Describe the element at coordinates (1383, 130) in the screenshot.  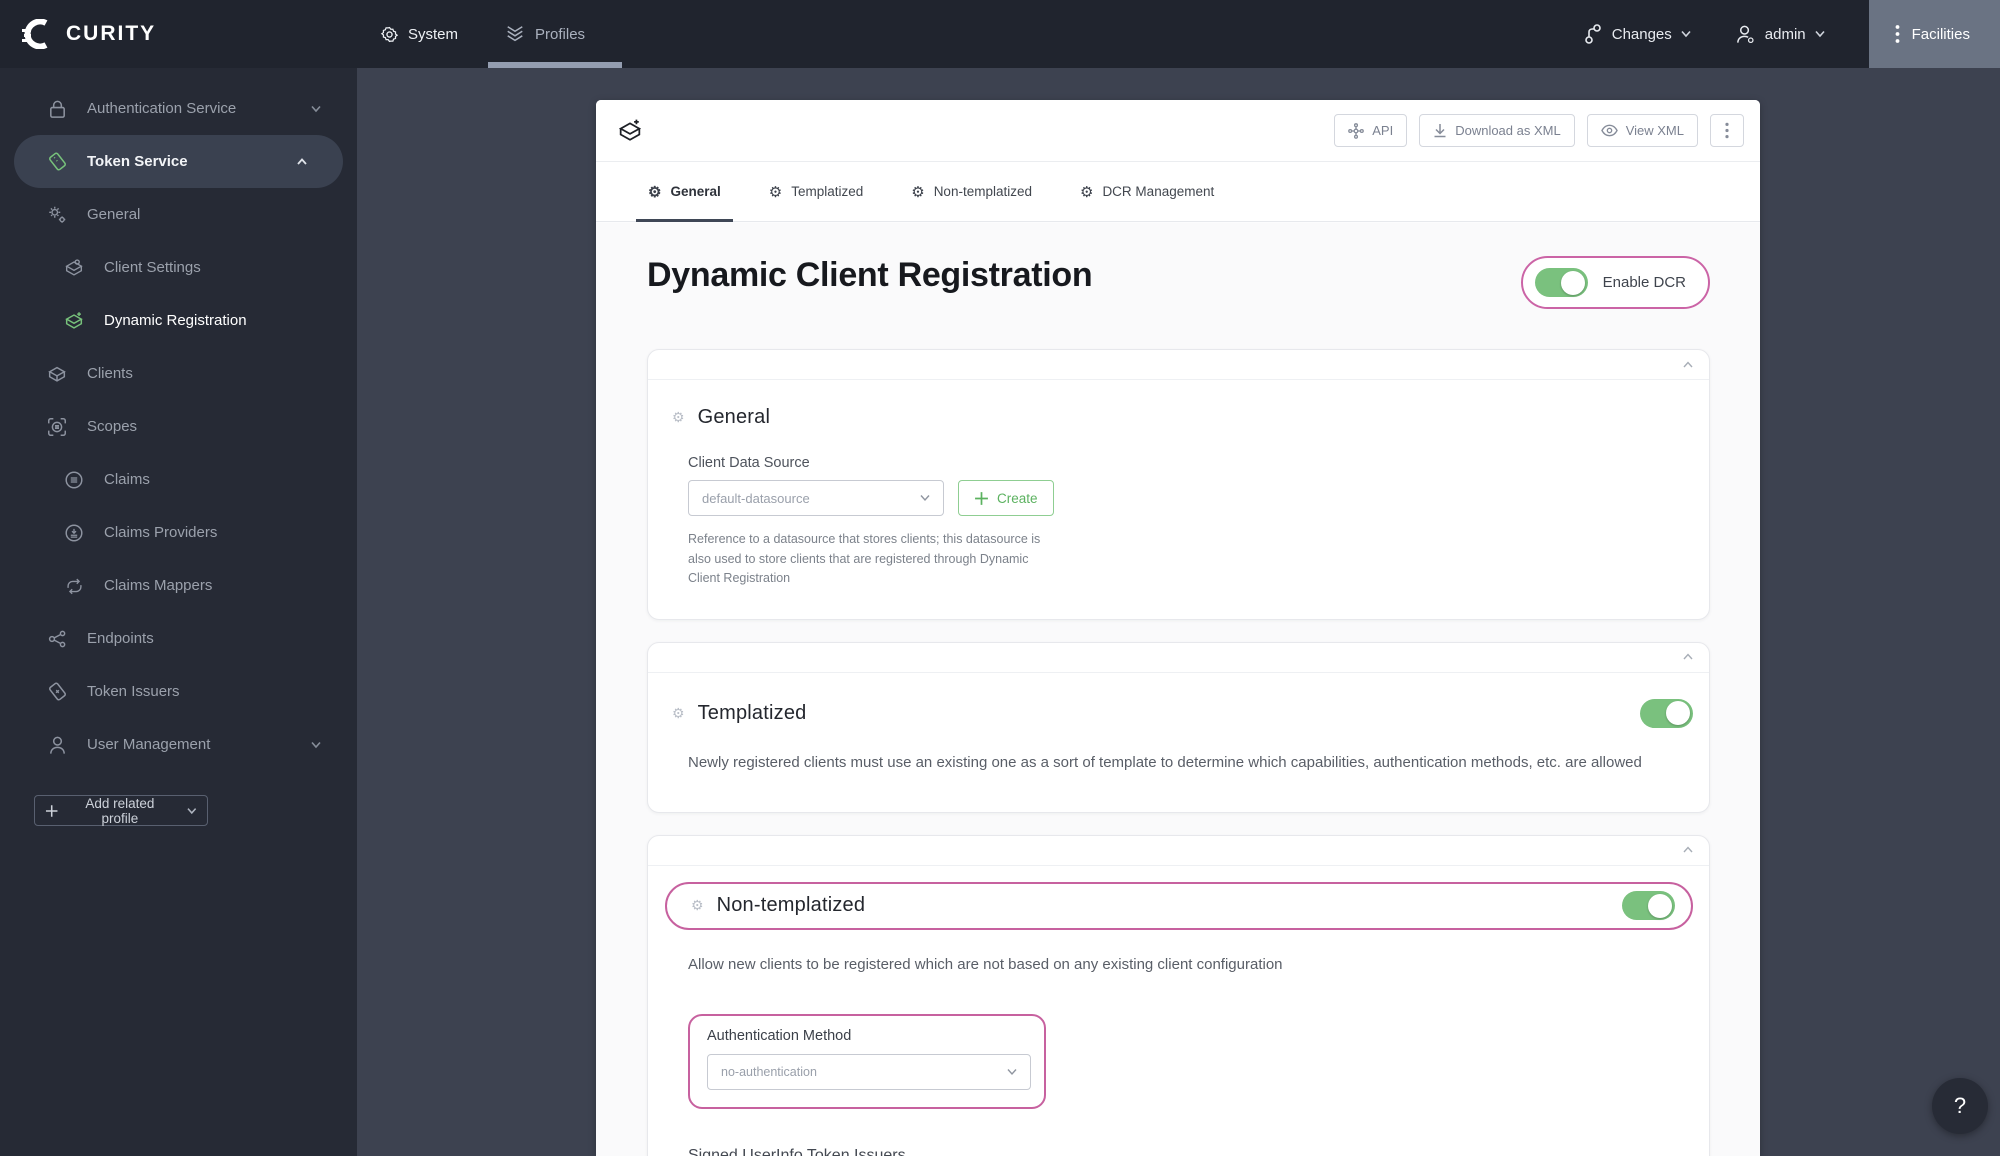
I see `api-button-label: API` at that location.